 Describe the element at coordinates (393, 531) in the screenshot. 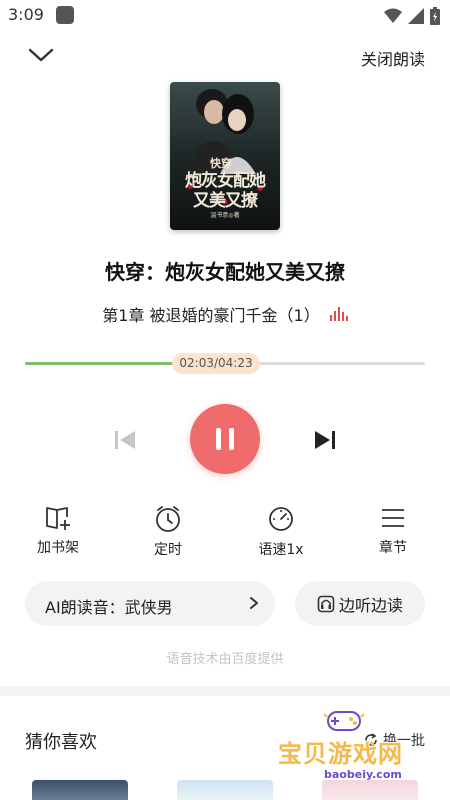

I see `chapters-button: 章节` at that location.